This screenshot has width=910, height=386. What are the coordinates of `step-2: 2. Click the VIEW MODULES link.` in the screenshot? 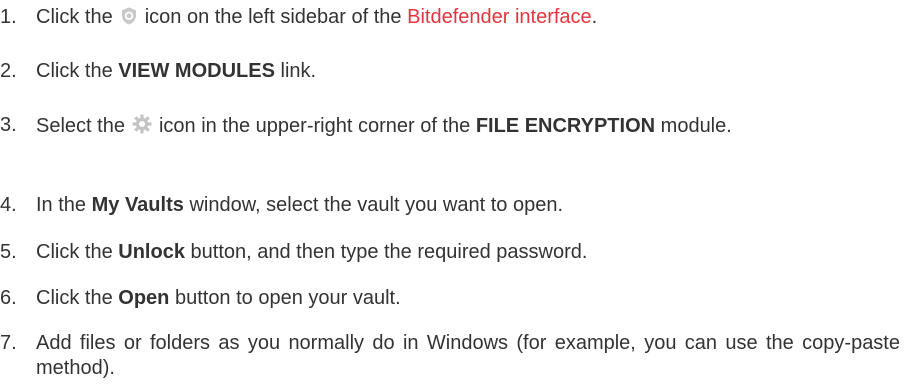 It's located at (450, 71).